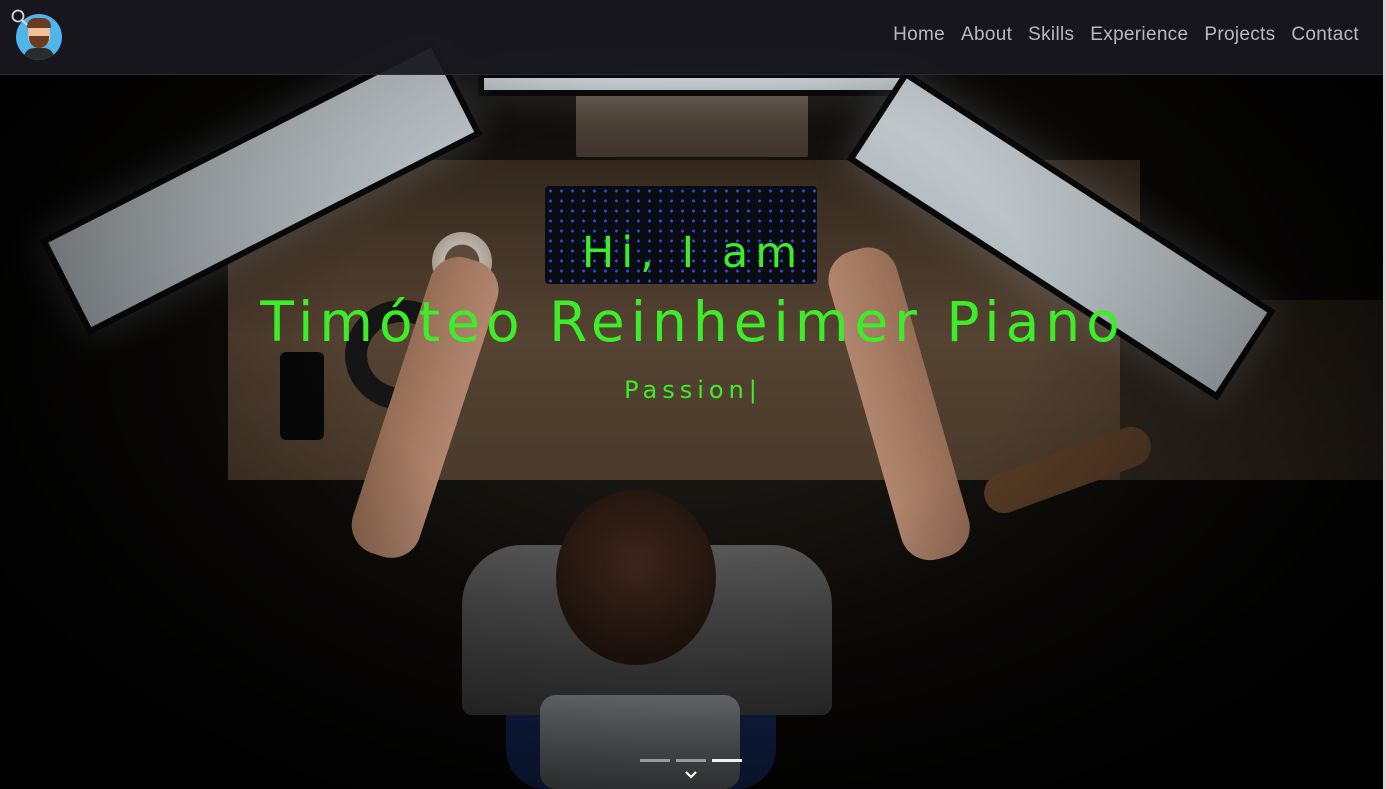 Image resolution: width=1386 pixels, height=789 pixels. What do you see at coordinates (693, 253) in the screenshot?
I see `hero-greeting: Hi, I am` at bounding box center [693, 253].